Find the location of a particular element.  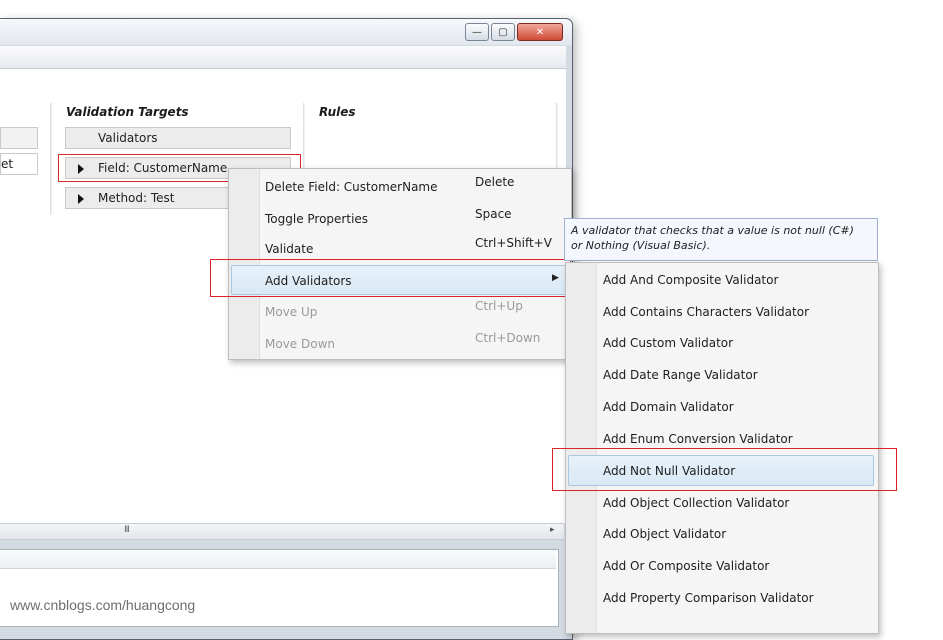

submenu-item-label: Add Date Range Validator is located at coordinates (680, 375).